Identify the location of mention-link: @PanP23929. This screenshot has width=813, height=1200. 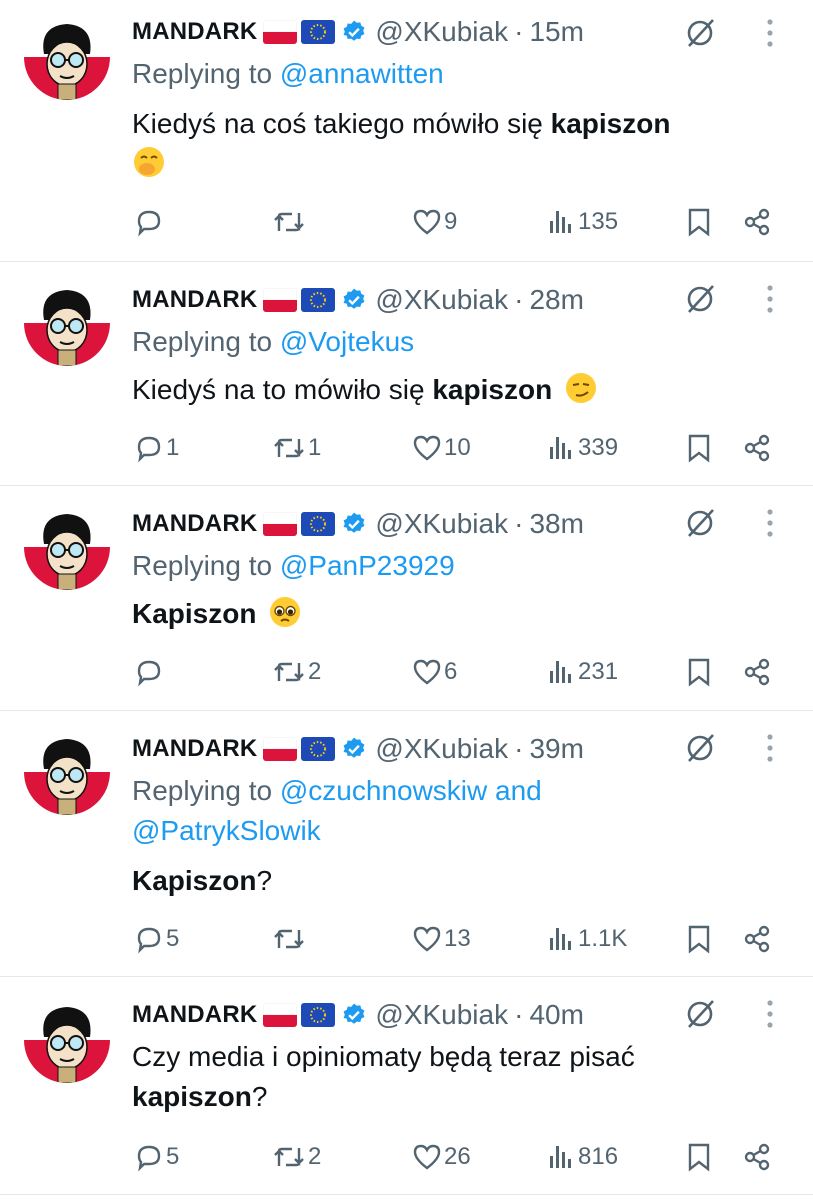
(367, 565).